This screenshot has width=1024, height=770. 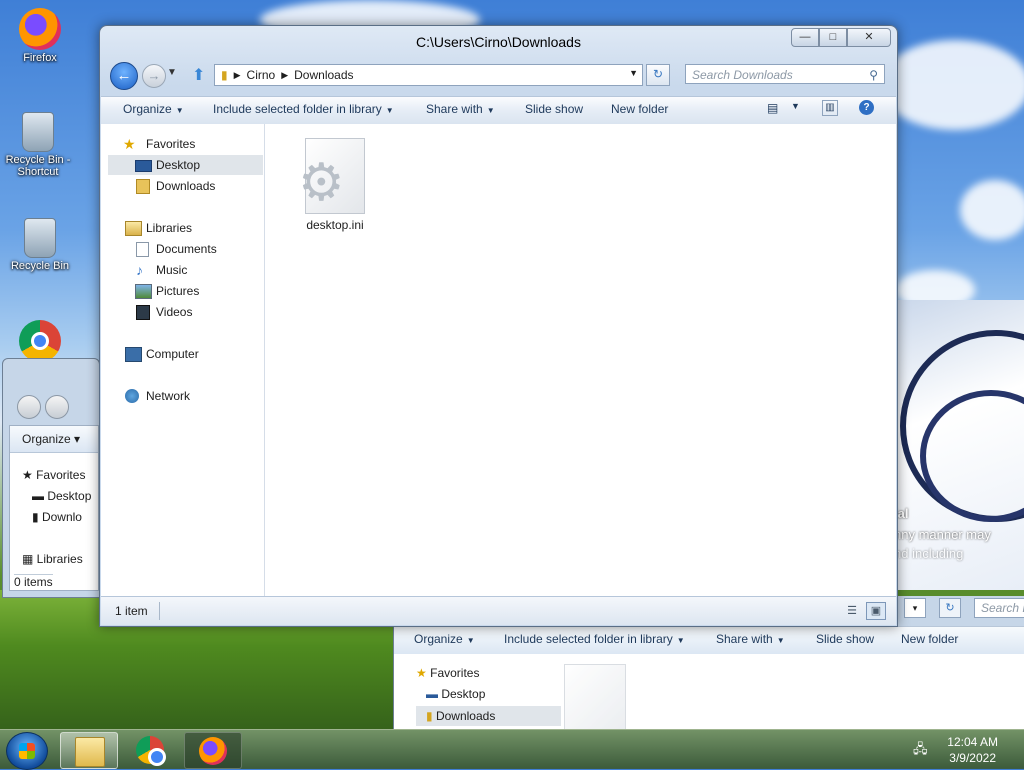 I want to click on preview-pane-icon: ▥, so click(x=830, y=108).